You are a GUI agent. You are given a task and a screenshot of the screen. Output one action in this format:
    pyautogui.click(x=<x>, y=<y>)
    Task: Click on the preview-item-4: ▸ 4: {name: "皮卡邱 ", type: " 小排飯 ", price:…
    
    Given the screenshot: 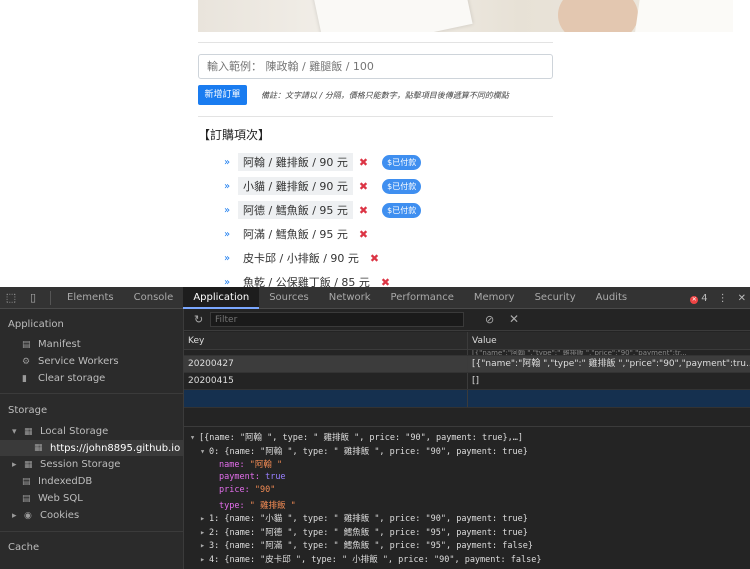 What is the action you would take?
    pyautogui.click(x=467, y=560)
    